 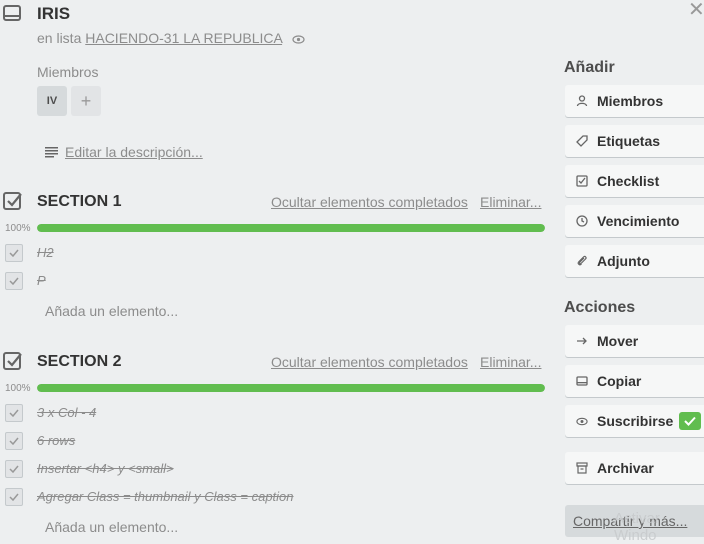 What do you see at coordinates (51, 151) in the screenshot?
I see `description-icon` at bounding box center [51, 151].